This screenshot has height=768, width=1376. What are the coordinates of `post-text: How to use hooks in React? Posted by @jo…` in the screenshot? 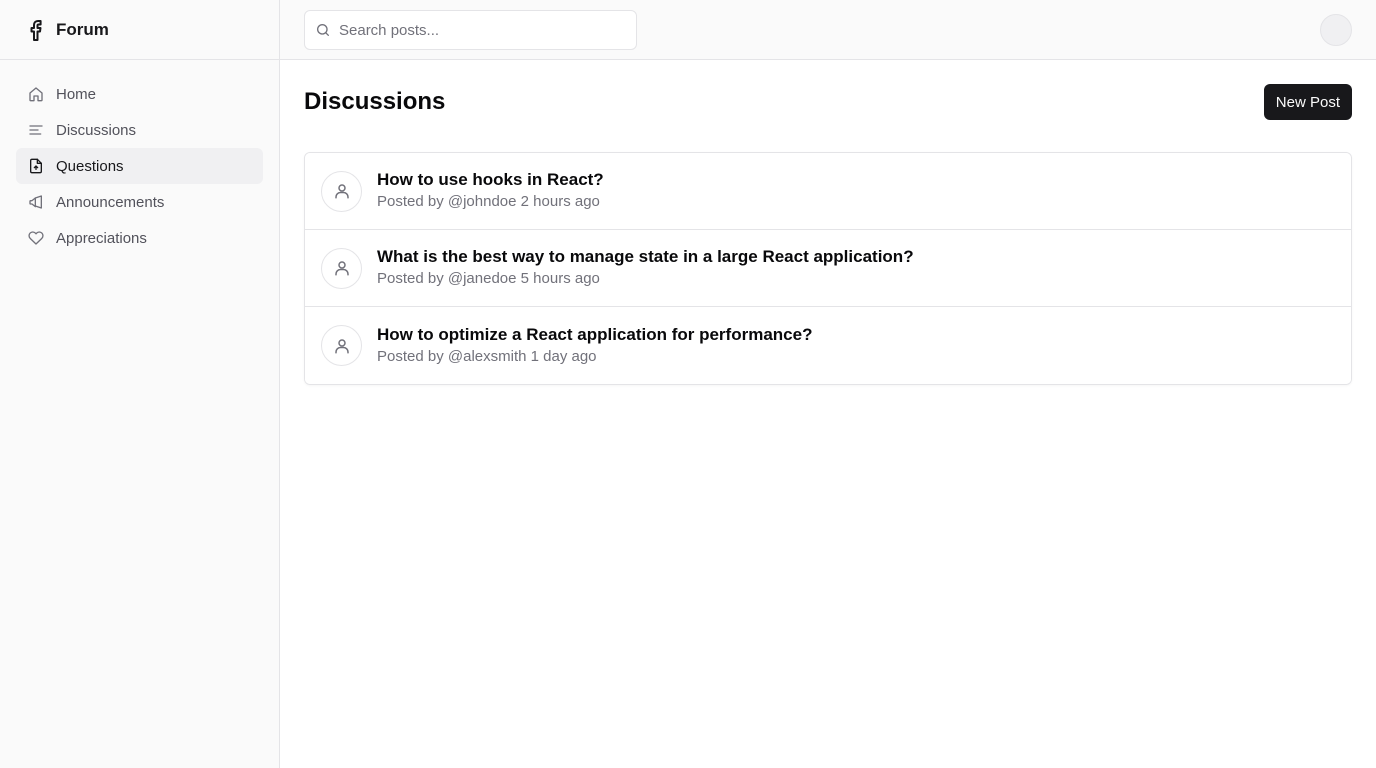 It's located at (490, 191).